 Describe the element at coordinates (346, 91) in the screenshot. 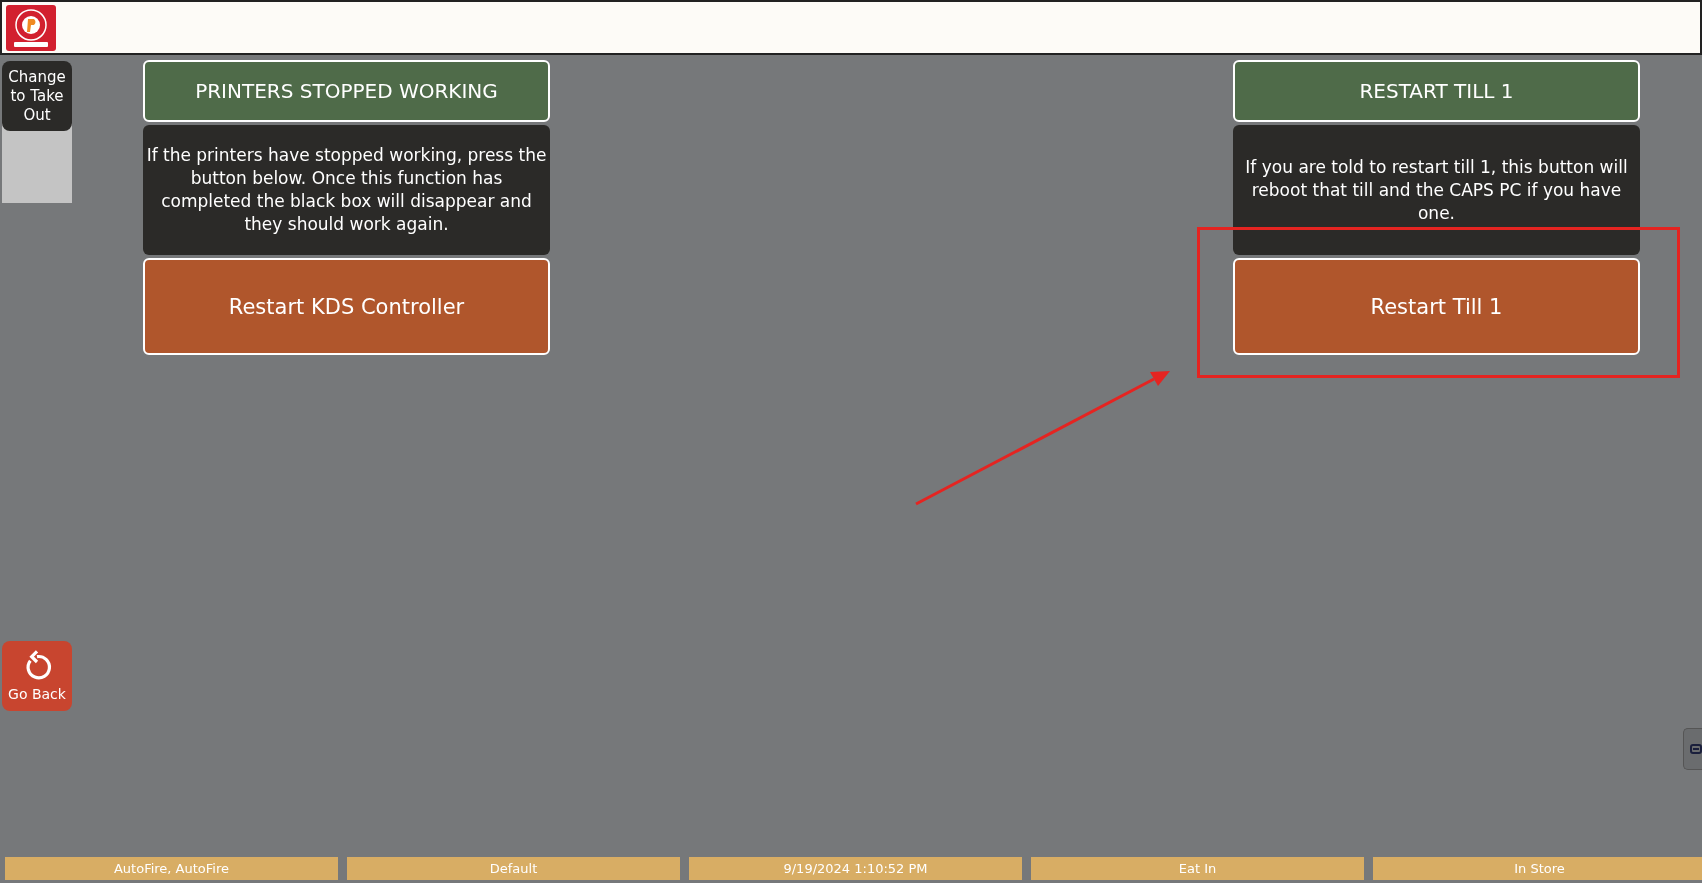

I see `card-title: PRINTERS STOPPED WORKING` at that location.